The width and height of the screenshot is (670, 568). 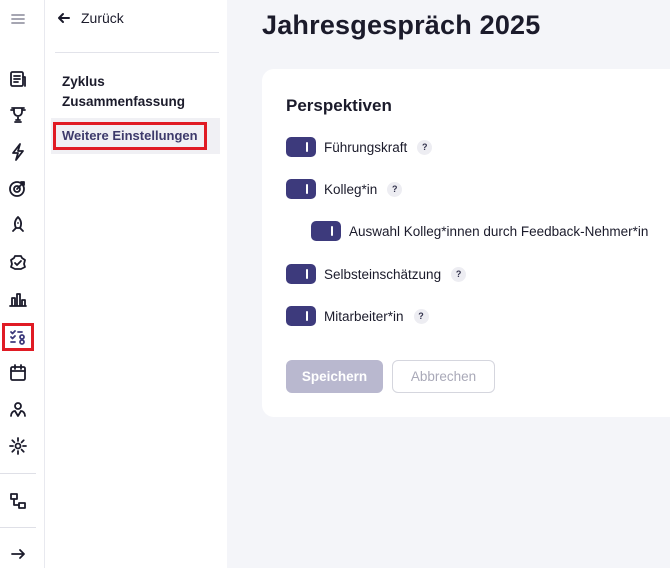 What do you see at coordinates (18, 188) in the screenshot?
I see `target-icon` at bounding box center [18, 188].